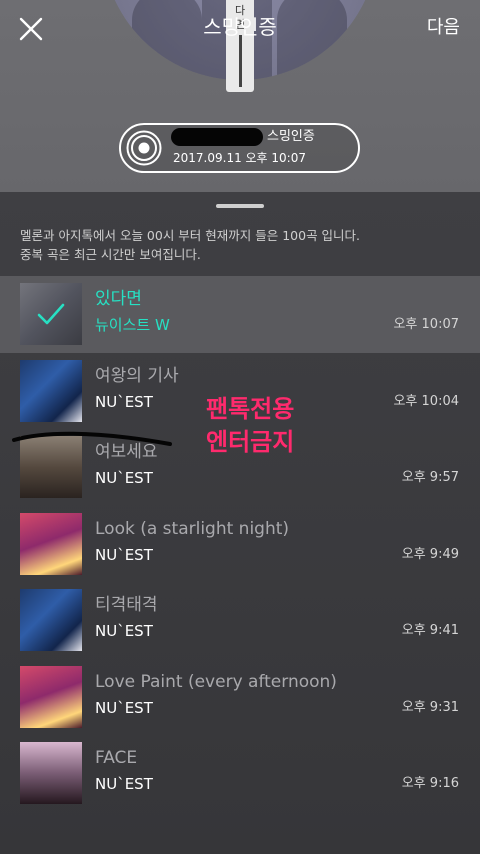 This screenshot has width=480, height=854. I want to click on sheet-grabber, so click(240, 206).